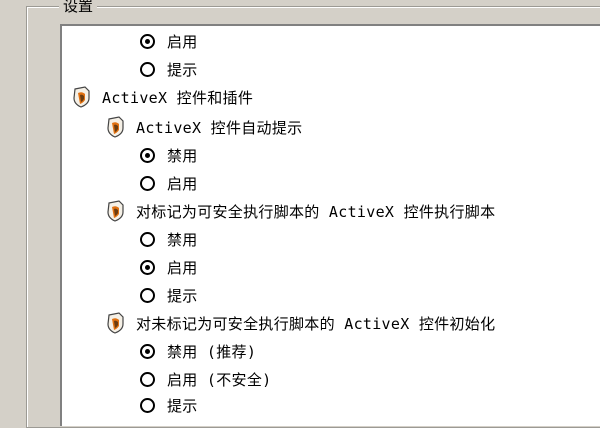 This screenshot has height=428, width=600. I want to click on option-label: 启用 (不安全), so click(219, 379).